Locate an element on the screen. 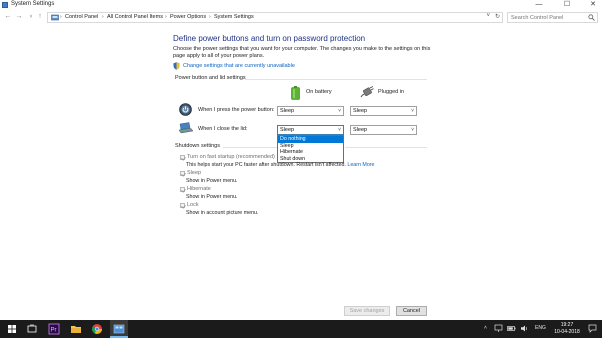 This screenshot has height=338, width=602. lid-battery-select: Sleep ˅ is located at coordinates (310, 130).